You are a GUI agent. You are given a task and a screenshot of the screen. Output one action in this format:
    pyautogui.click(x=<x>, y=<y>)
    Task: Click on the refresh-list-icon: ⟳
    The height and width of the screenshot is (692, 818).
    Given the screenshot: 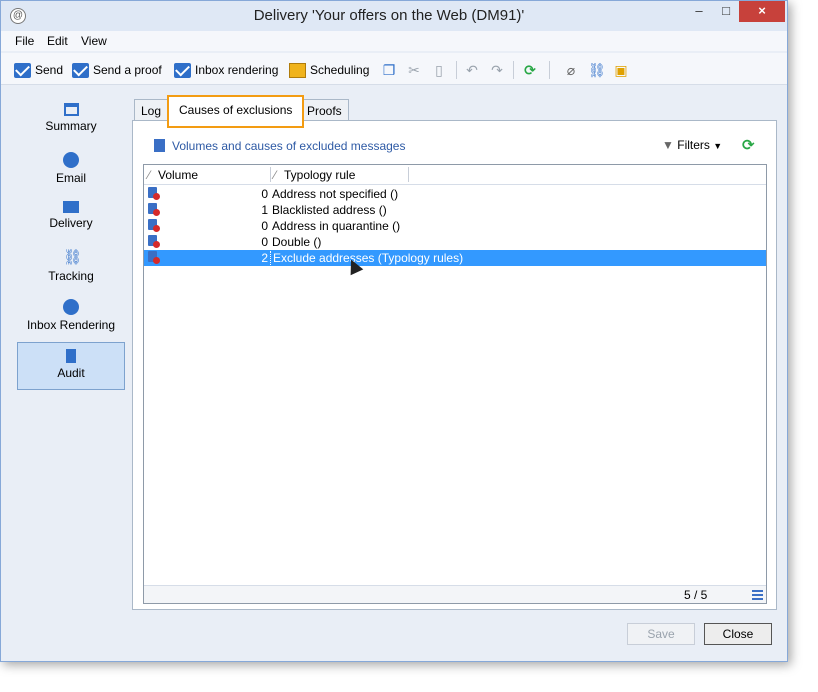 What is the action you would take?
    pyautogui.click(x=748, y=145)
    